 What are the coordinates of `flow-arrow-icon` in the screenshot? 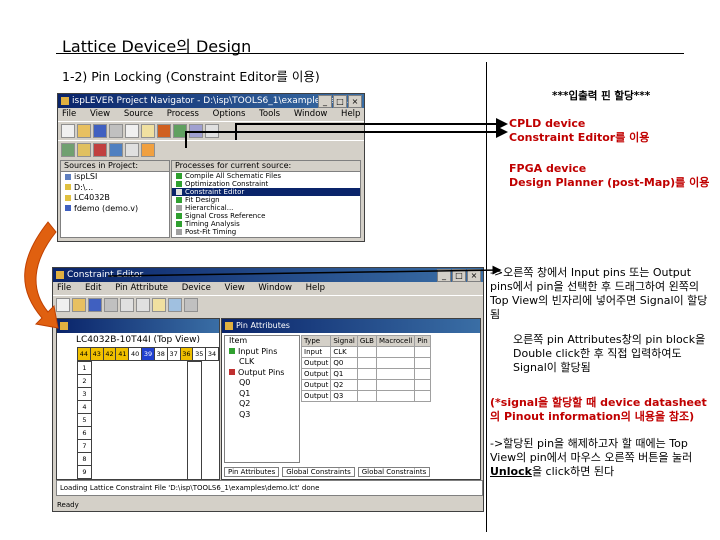 It's located at (41, 275).